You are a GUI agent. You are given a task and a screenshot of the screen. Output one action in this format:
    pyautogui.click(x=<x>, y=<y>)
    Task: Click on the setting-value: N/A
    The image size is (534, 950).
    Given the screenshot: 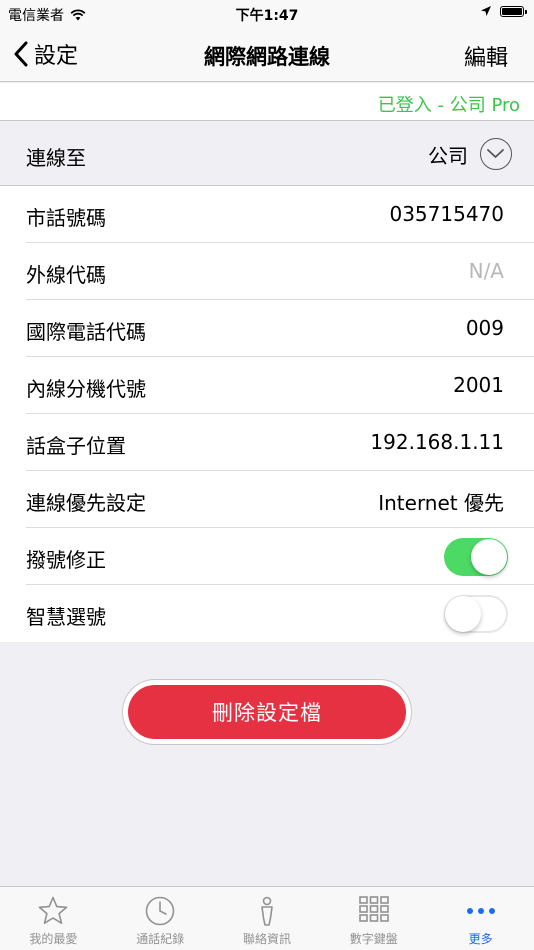 What is the action you would take?
    pyautogui.click(x=486, y=271)
    